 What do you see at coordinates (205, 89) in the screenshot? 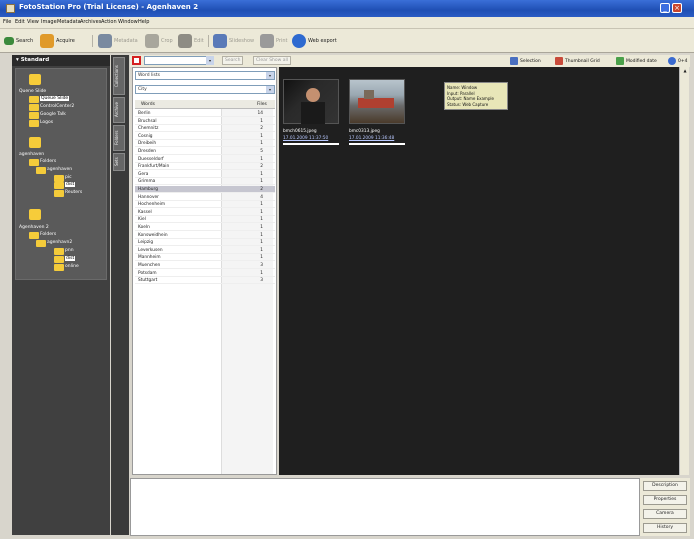
I see `city-select: City ▾` at bounding box center [205, 89].